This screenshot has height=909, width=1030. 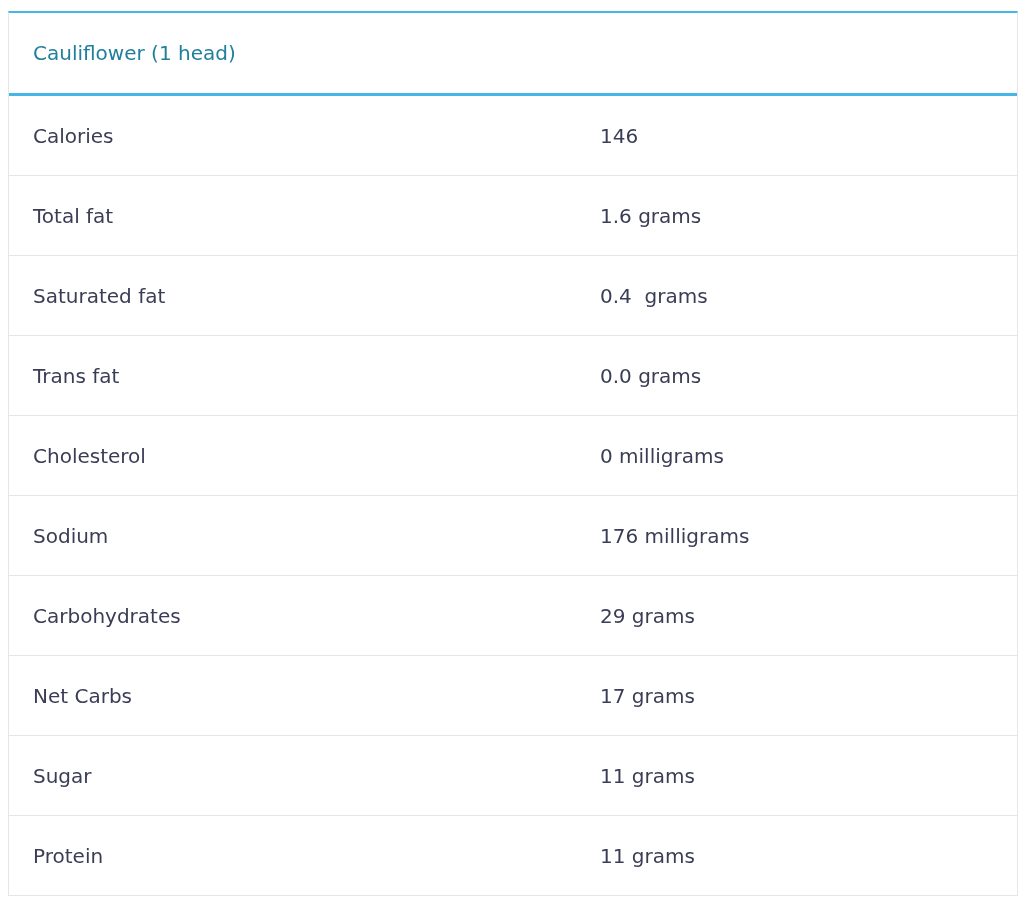 I want to click on table-cell-text: Cholesterol, so click(x=89, y=455).